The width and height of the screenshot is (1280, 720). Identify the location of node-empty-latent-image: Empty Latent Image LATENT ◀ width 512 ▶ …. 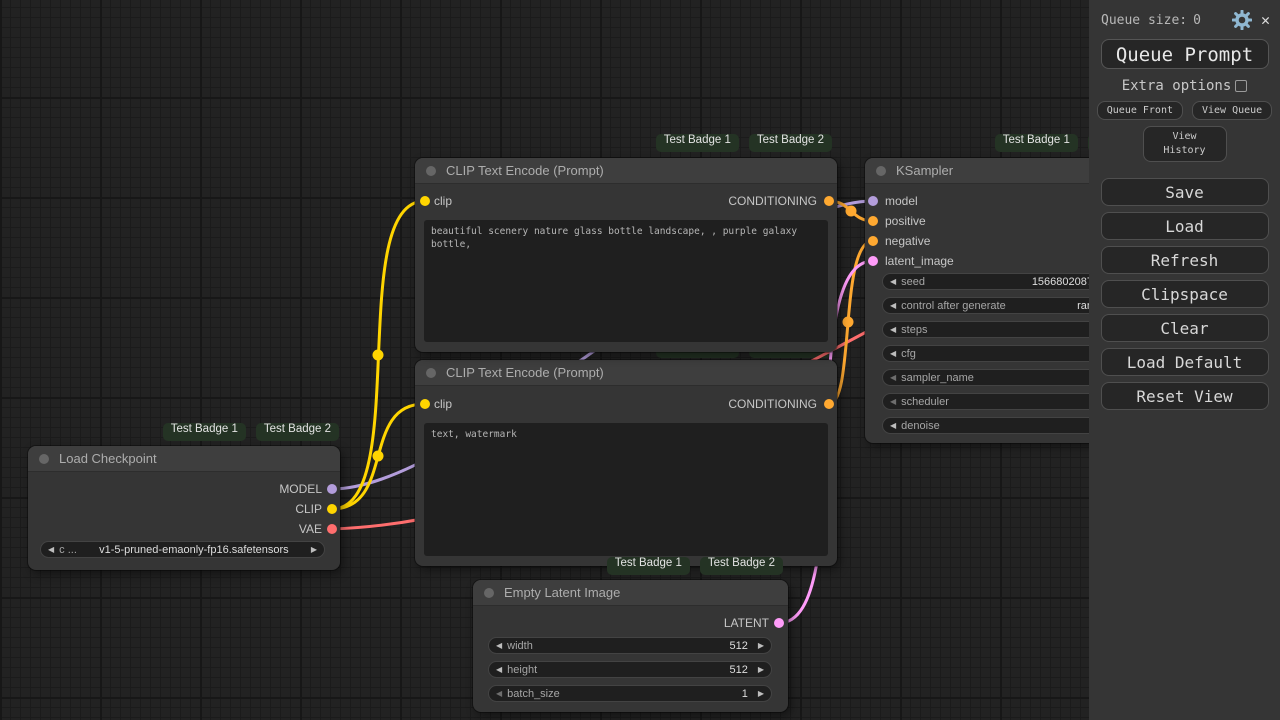
(630, 646).